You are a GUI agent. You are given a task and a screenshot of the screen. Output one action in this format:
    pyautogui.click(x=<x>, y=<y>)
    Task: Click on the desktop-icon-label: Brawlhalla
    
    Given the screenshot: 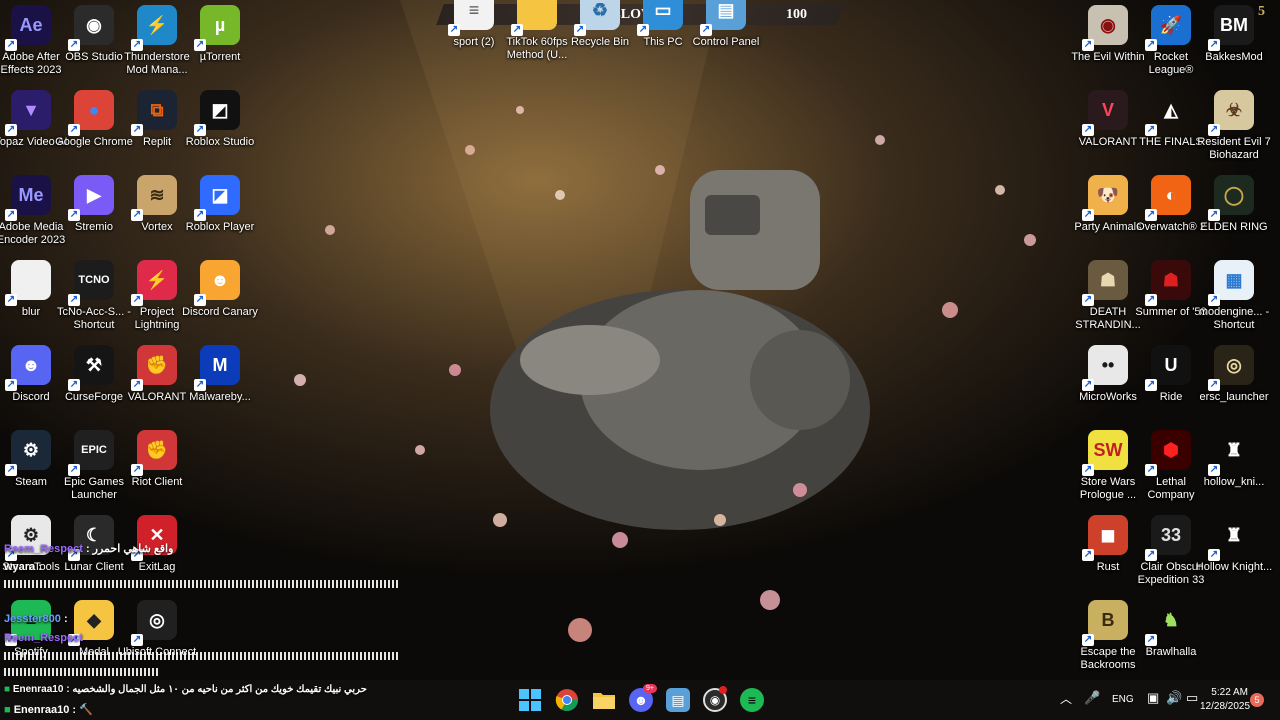 What is the action you would take?
    pyautogui.click(x=1171, y=652)
    